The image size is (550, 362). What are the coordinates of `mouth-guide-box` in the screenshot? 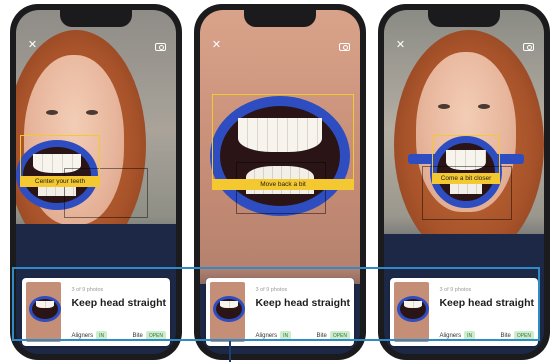 It's located at (283, 142).